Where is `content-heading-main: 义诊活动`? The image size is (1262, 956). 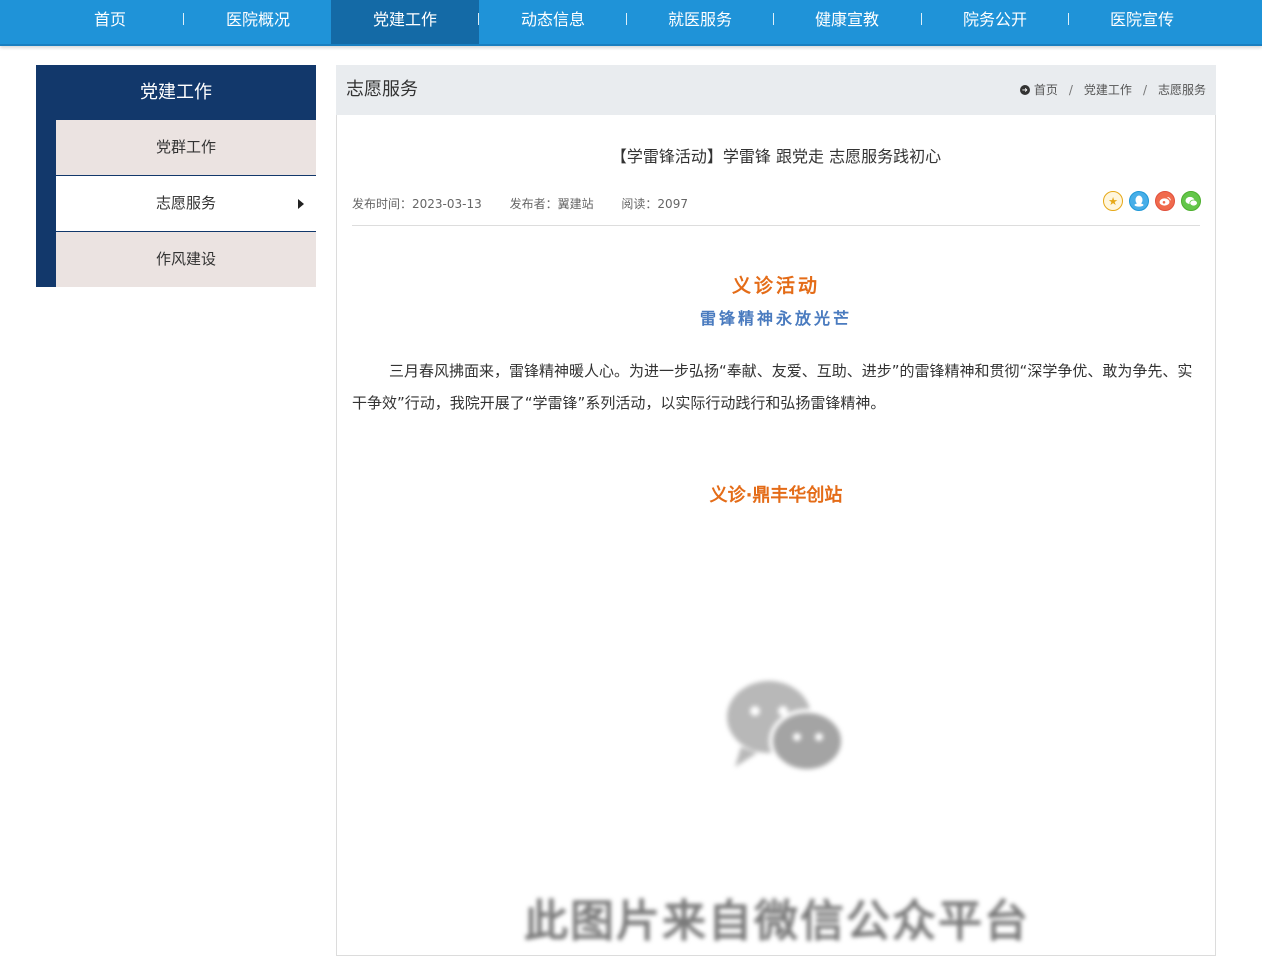 content-heading-main: 义诊活动 is located at coordinates (775, 286).